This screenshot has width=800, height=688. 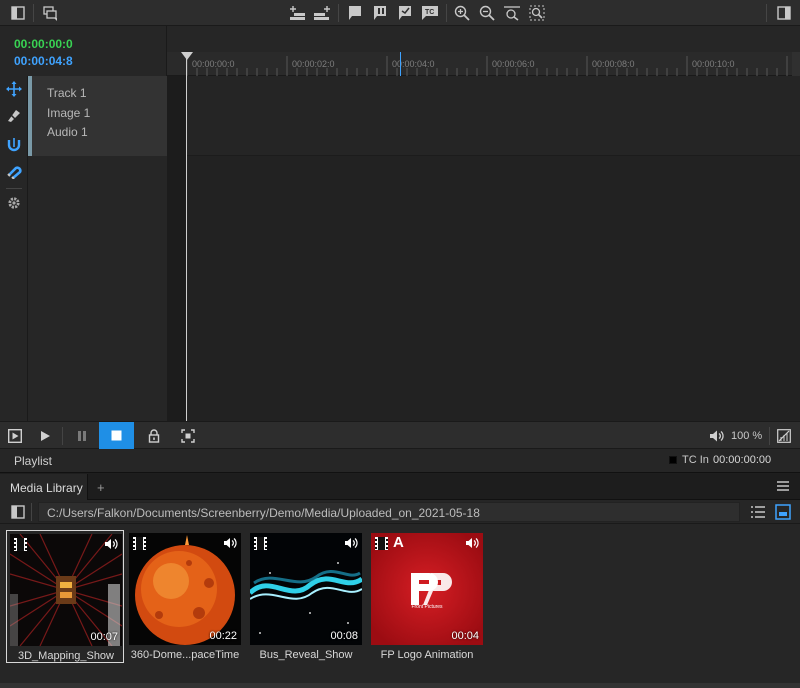 I want to click on media-item: 00:22 360-Dome...paceTime, so click(x=185, y=596).